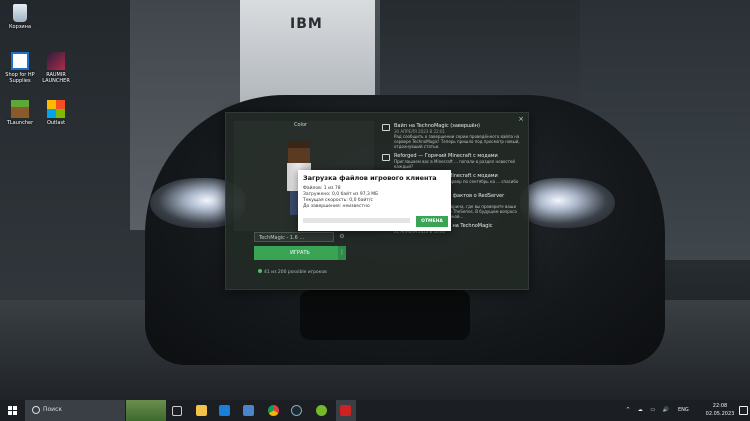  What do you see at coordinates (306, 24) in the screenshot?
I see `wallpaper-ibm-sign: IBM` at bounding box center [306, 24].